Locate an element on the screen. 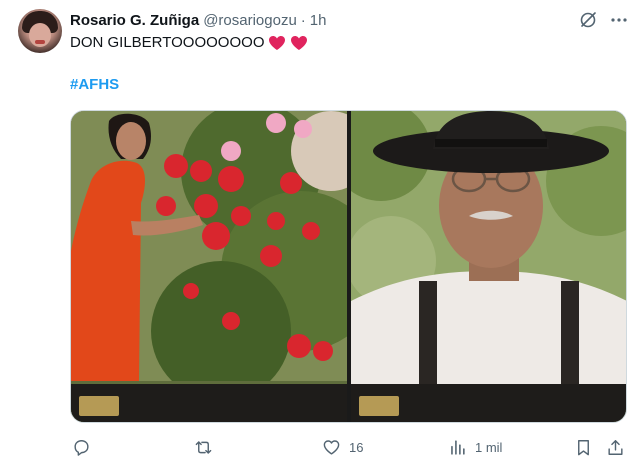 The image size is (640, 467). reply-button is located at coordinates (85, 447).